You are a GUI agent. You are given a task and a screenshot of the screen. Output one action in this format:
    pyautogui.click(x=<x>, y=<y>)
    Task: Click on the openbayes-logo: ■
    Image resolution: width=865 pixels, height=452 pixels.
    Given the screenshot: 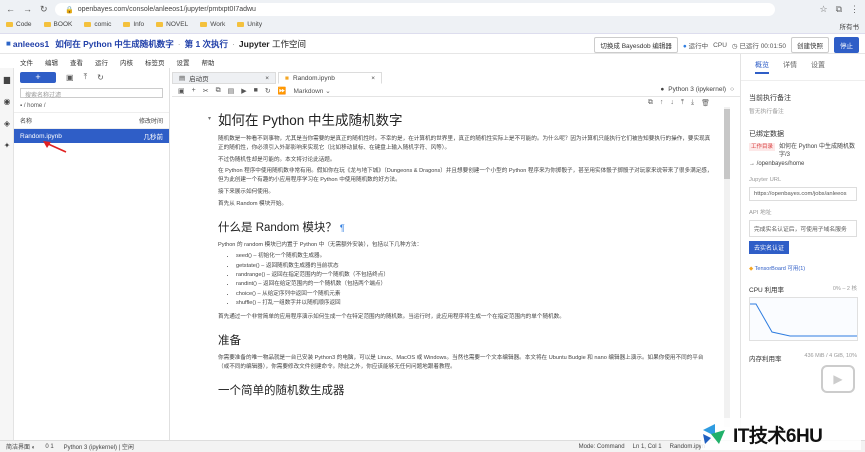 What is the action you would take?
    pyautogui.click(x=8, y=43)
    